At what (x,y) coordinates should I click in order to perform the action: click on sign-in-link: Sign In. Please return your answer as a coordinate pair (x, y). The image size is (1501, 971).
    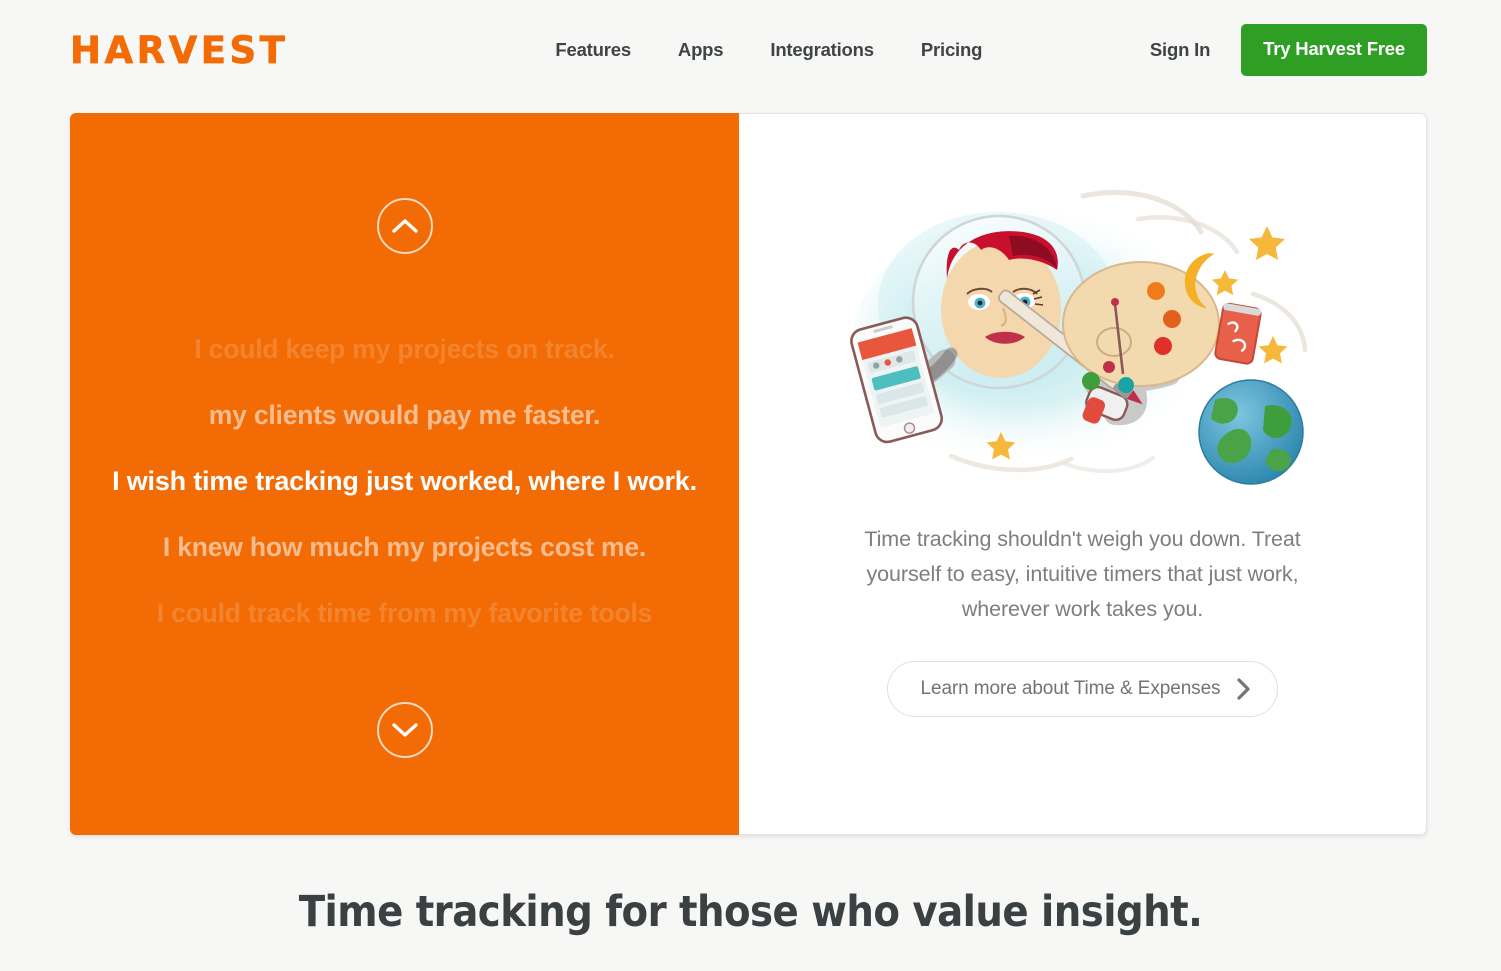
    Looking at the image, I should click on (1180, 50).